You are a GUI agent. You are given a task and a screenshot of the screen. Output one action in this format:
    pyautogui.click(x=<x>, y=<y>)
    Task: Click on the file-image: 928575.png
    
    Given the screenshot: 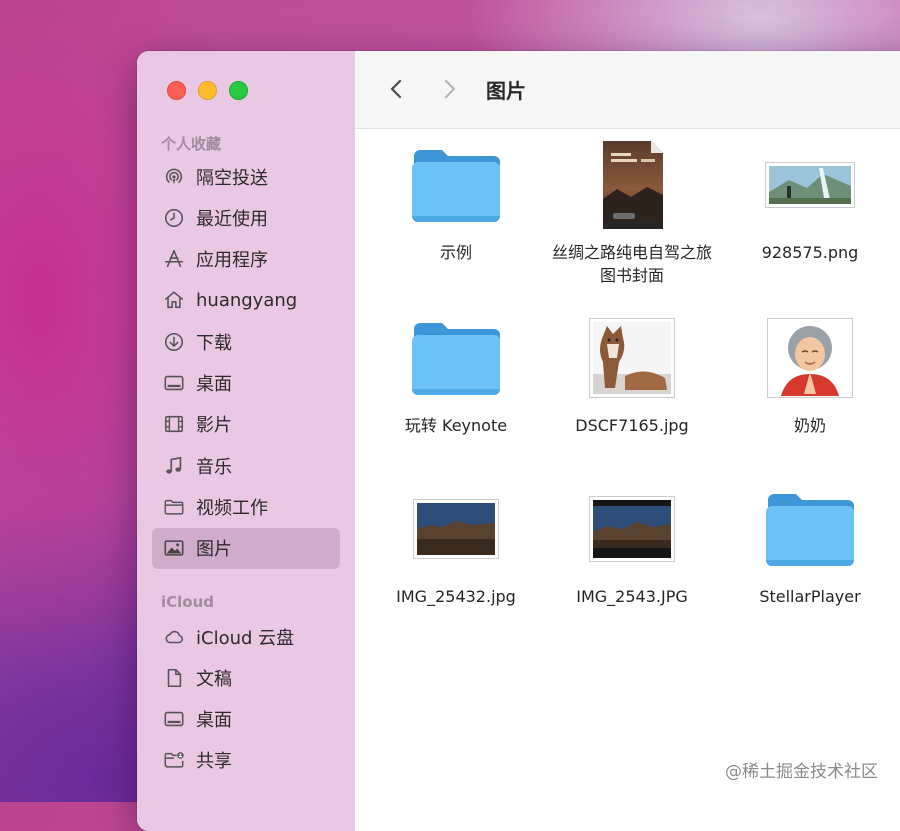 What is the action you would take?
    pyautogui.click(x=810, y=199)
    